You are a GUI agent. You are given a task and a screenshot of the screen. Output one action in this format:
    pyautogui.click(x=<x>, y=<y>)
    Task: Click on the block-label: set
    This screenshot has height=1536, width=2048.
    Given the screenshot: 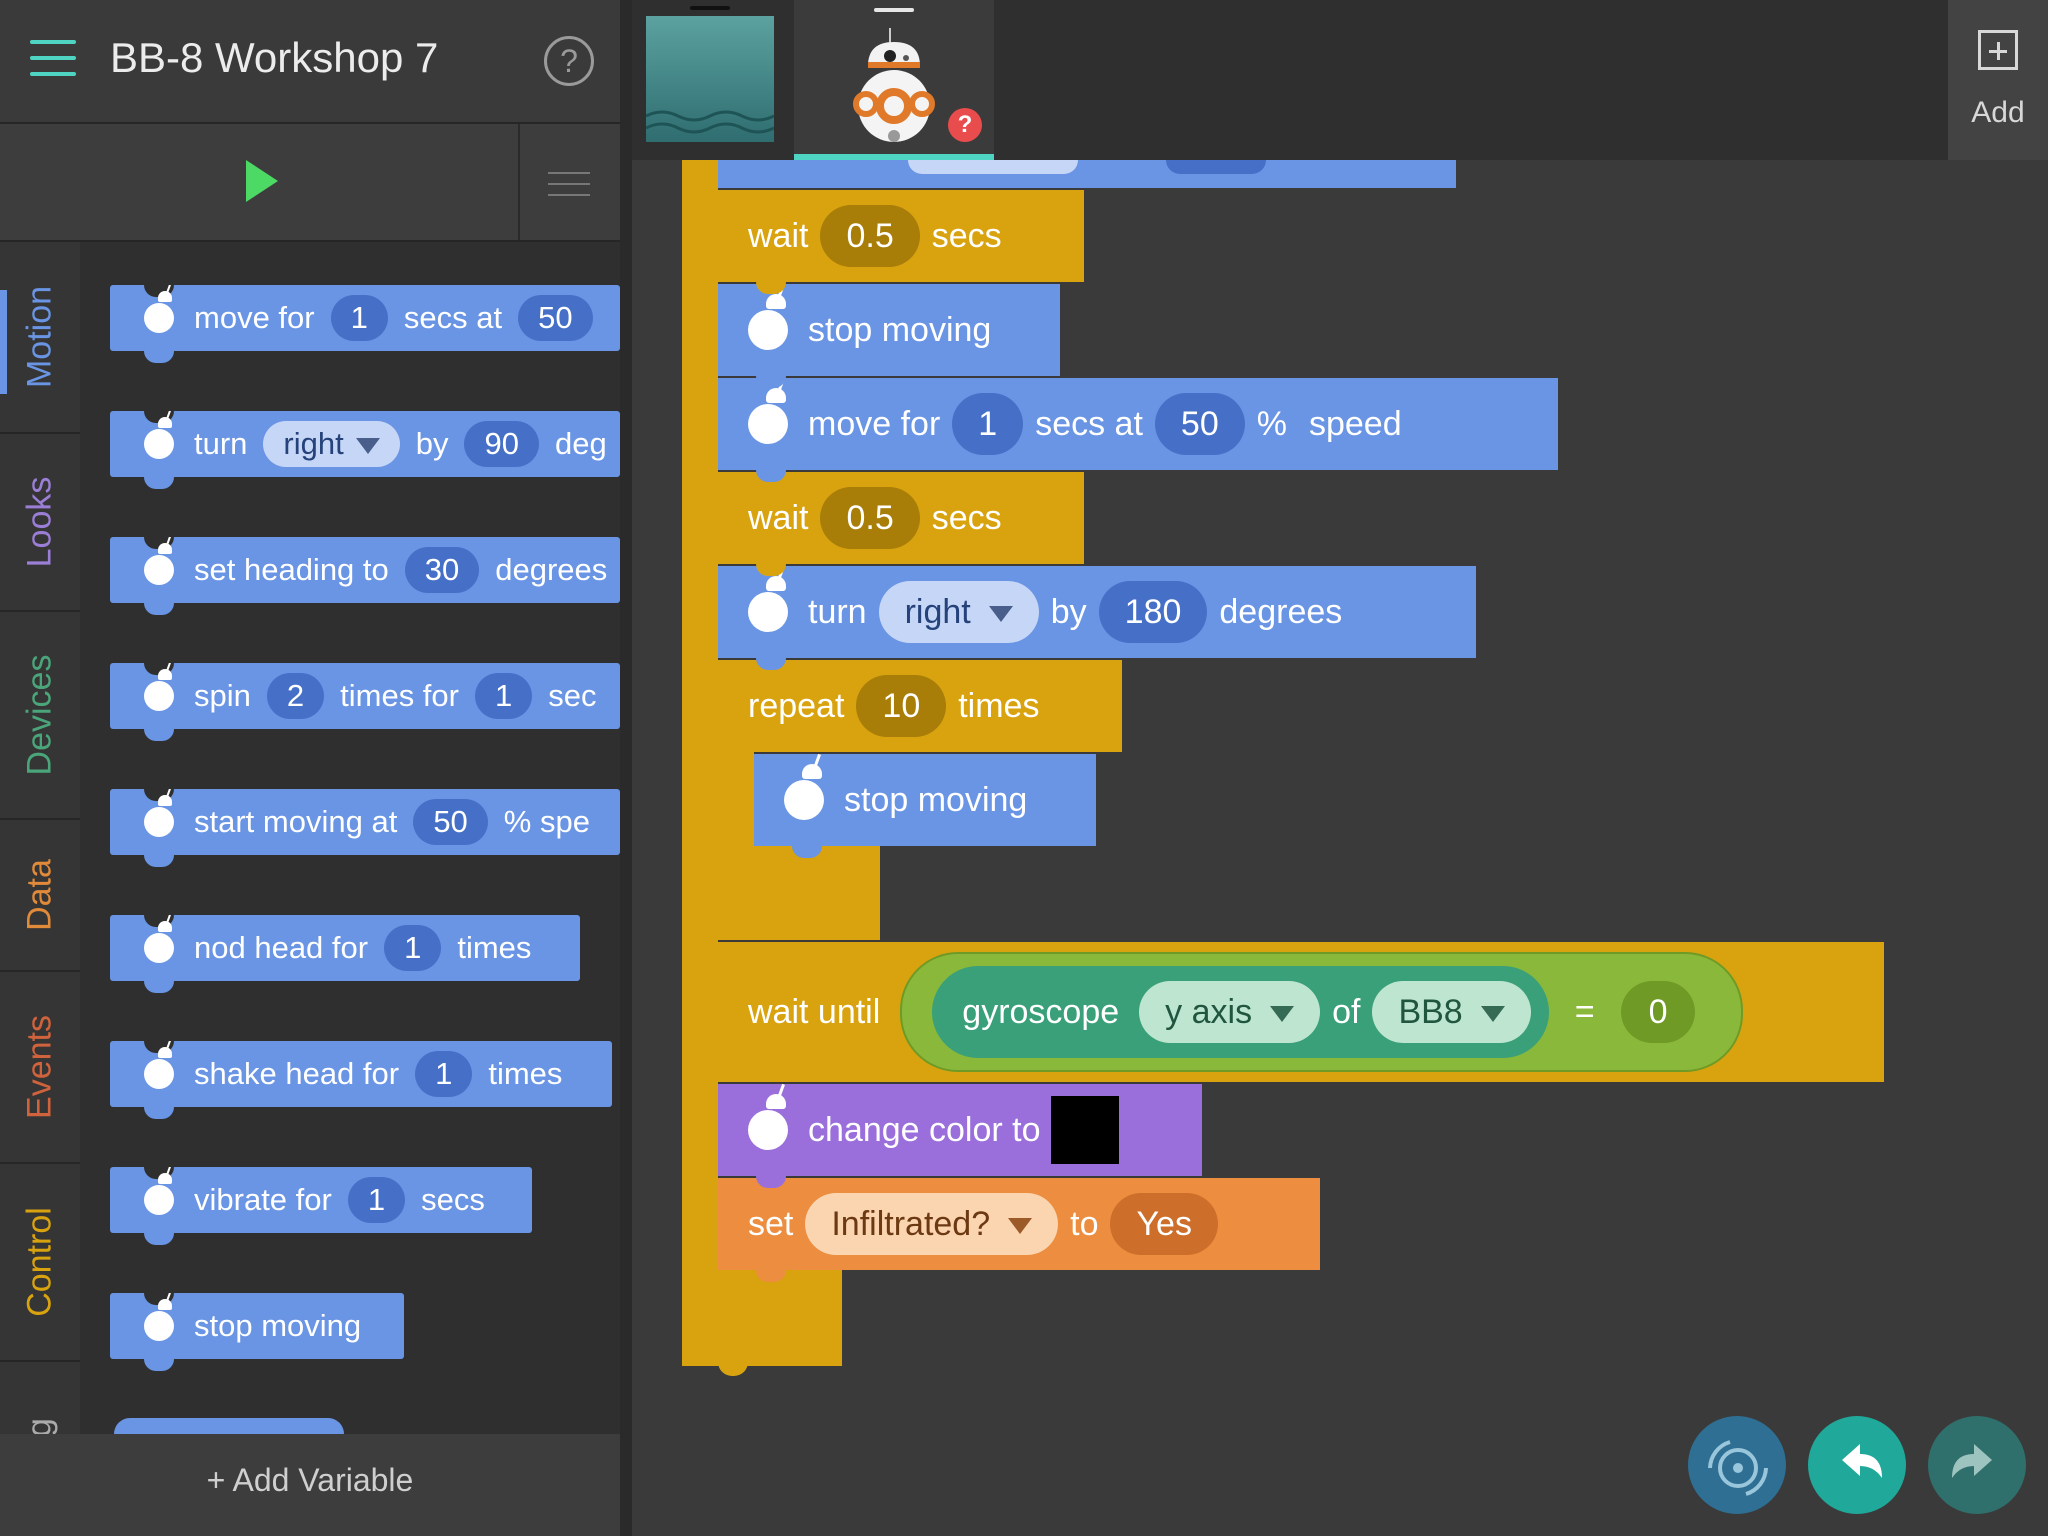 What is the action you would take?
    pyautogui.click(x=771, y=1223)
    